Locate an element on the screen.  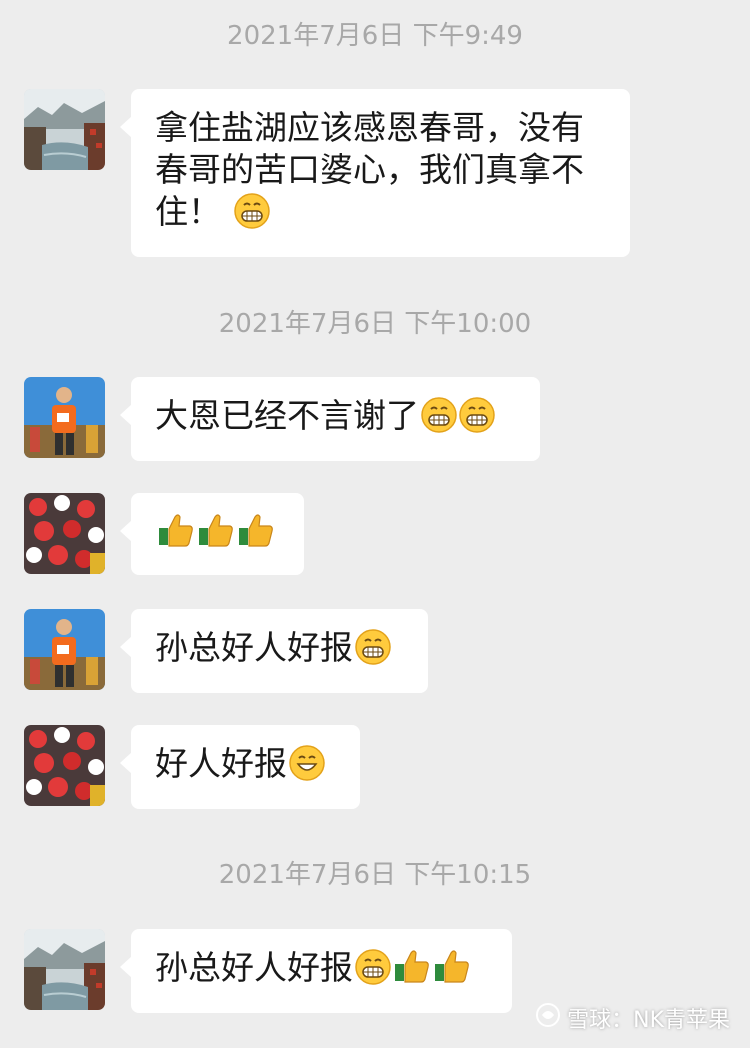
message-bubble is located at coordinates (212, 534).